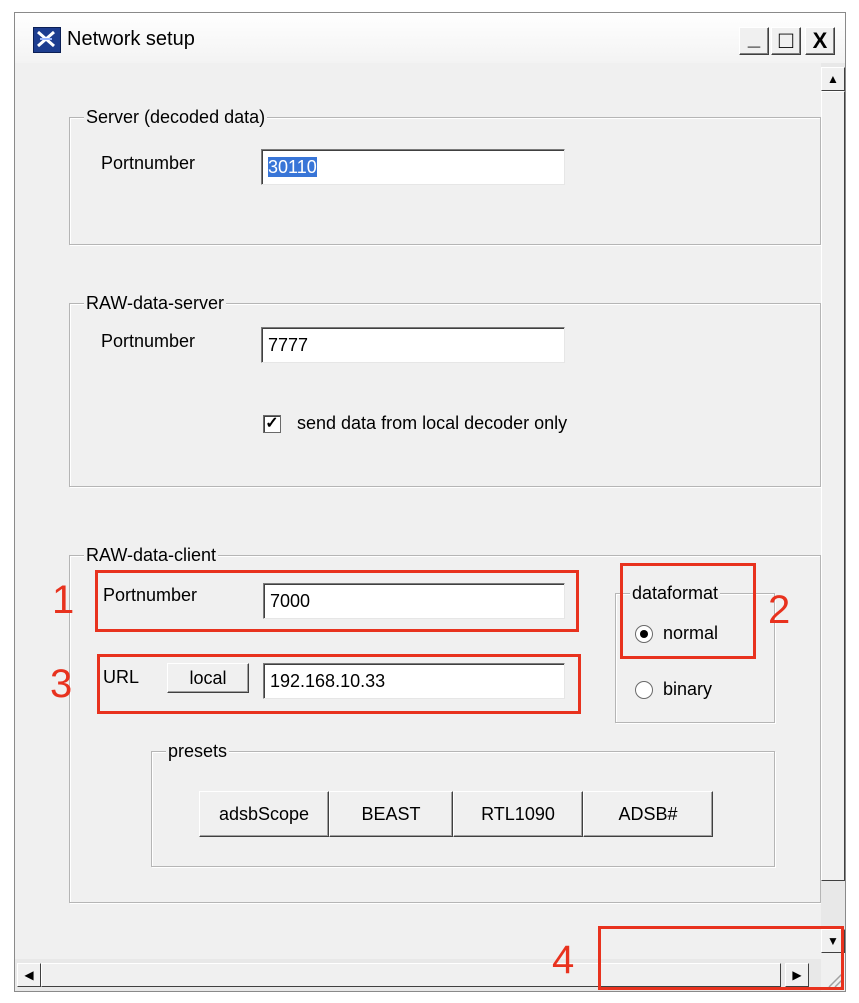 The image size is (859, 1003). Describe the element at coordinates (413, 167) in the screenshot. I see `server-port-input: 30110` at that location.